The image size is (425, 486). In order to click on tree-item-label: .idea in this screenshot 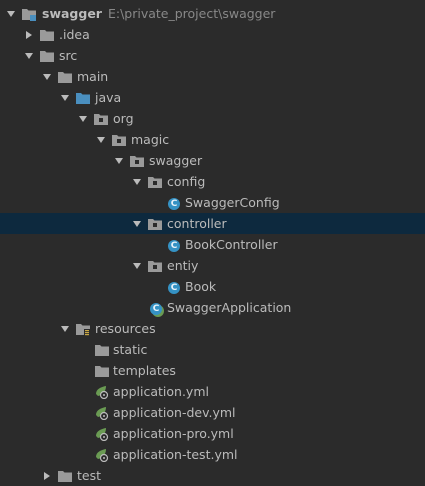, I will do `click(74, 34)`.